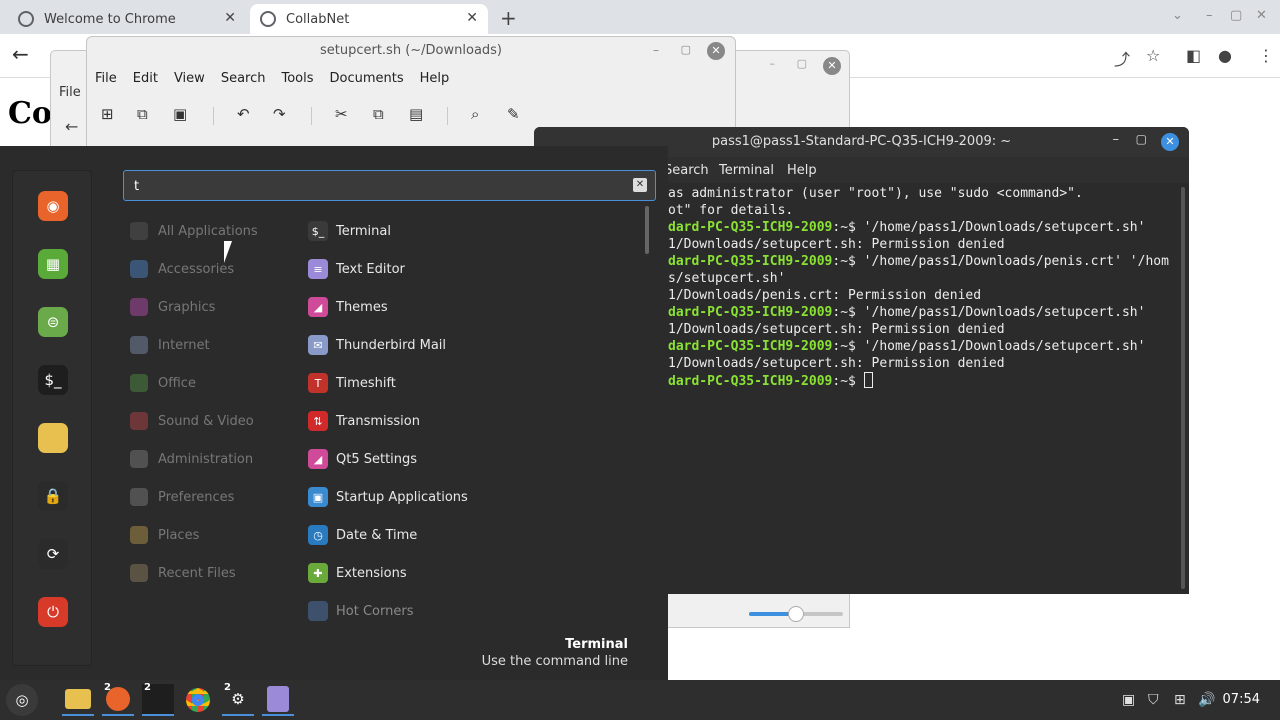  I want to click on slider-knob, so click(796, 614).